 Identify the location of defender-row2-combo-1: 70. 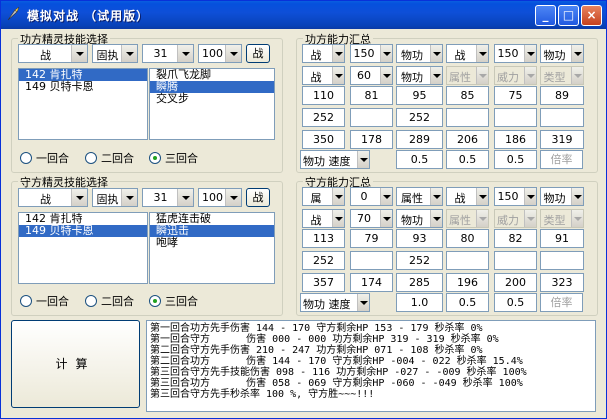
(371, 218).